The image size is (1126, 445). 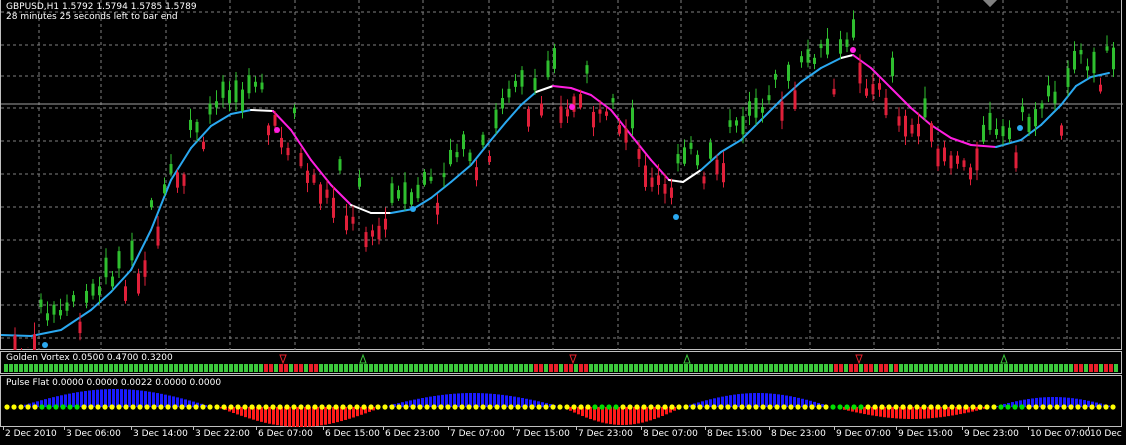 I want to click on bar-countdown: 28 minutes 25 seconds left to bar end, so click(x=92, y=17).